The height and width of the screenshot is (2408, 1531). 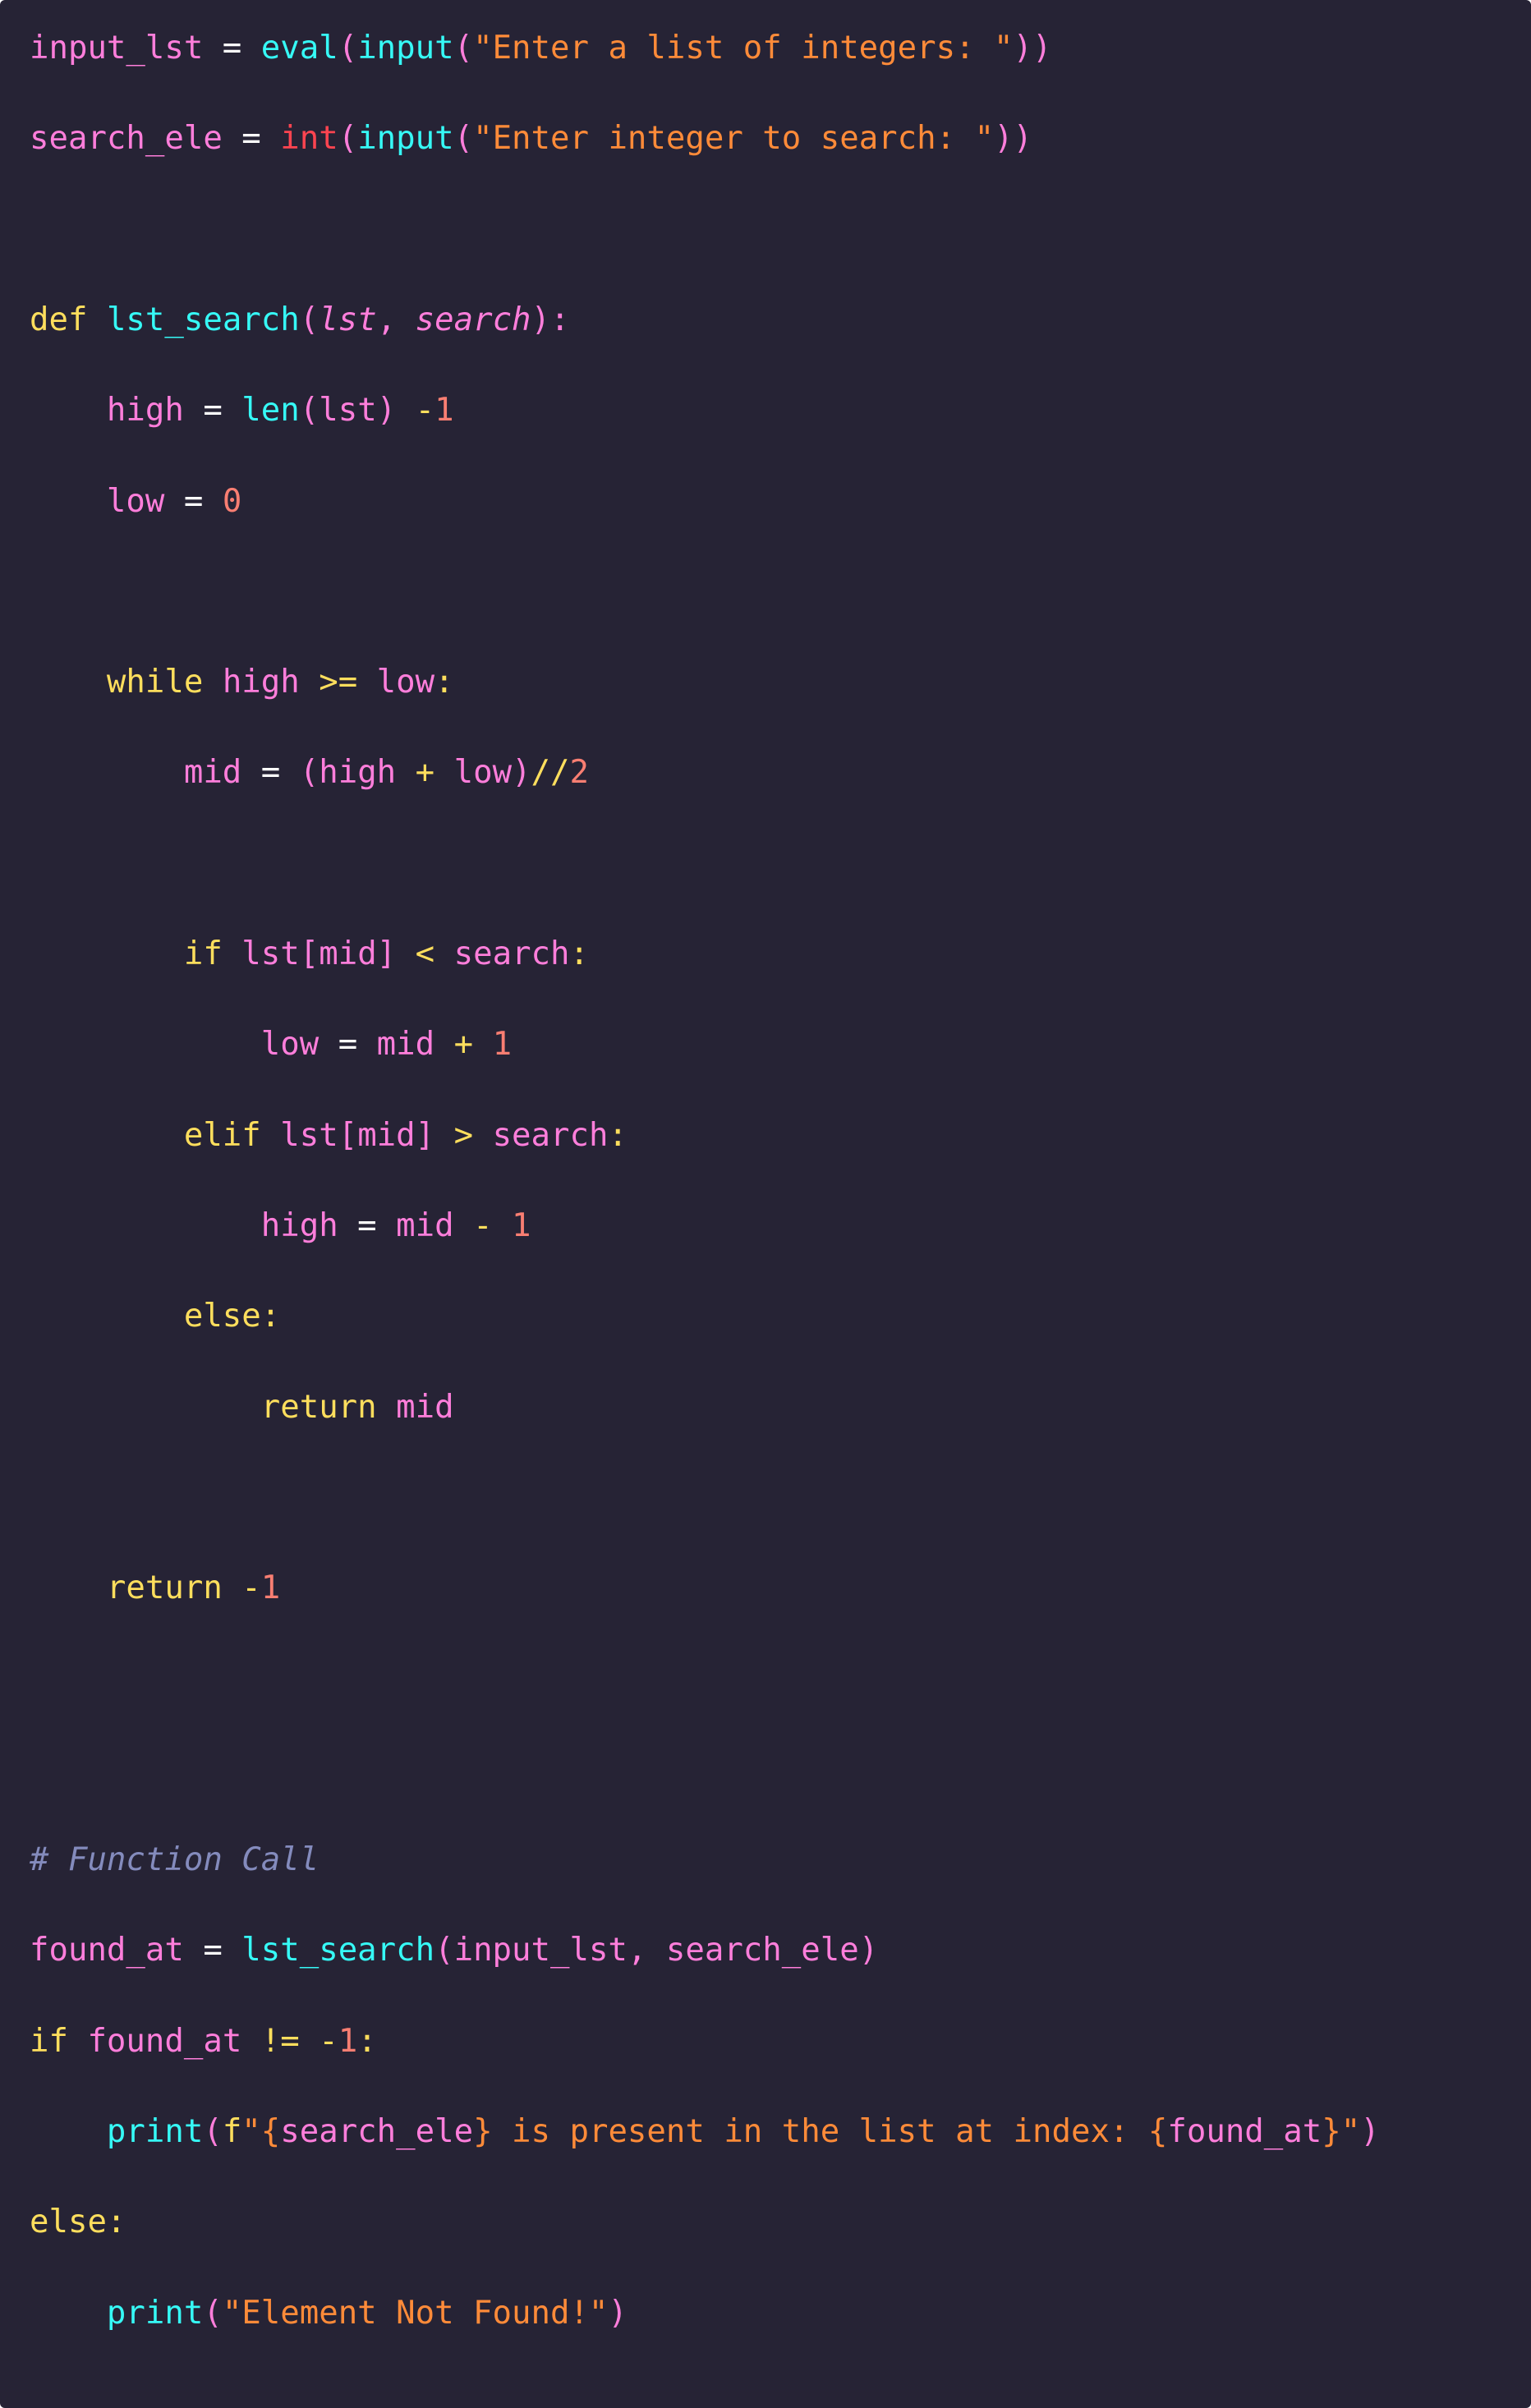 I want to click on code-line: print("Element Not Found!"), so click(x=329, y=2313).